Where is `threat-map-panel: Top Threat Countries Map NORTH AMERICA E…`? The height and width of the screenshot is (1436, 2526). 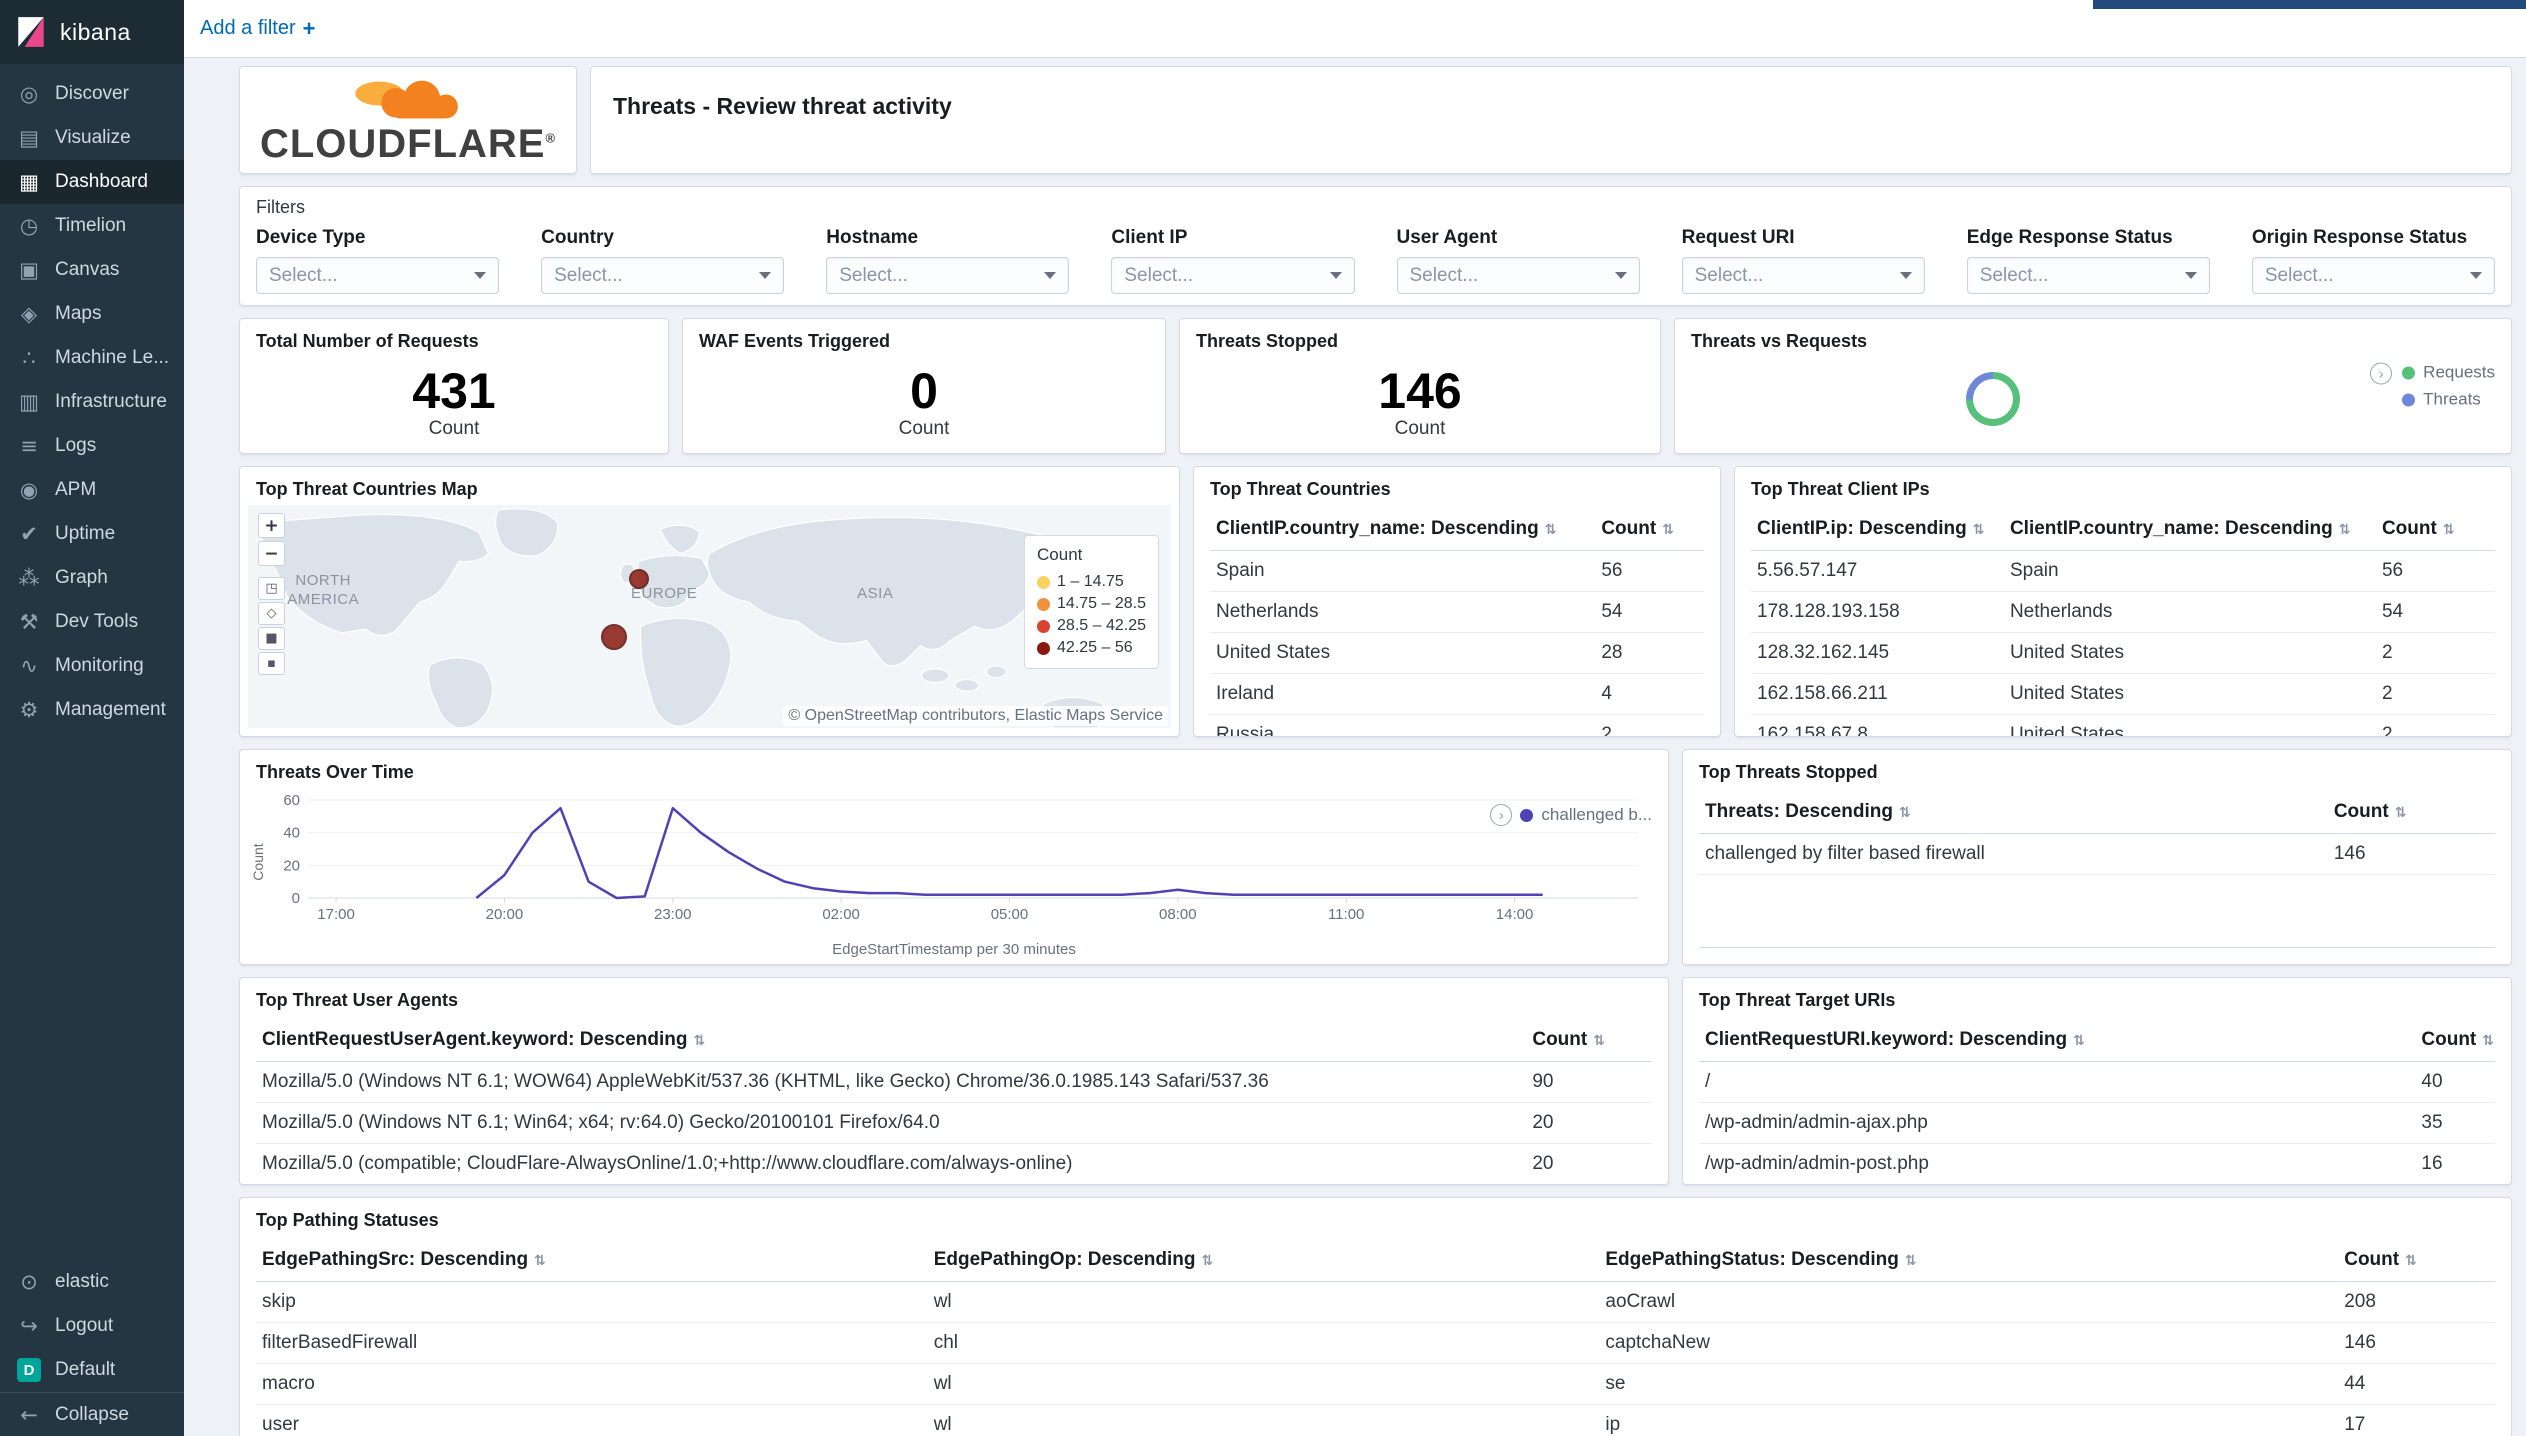 threat-map-panel: Top Threat Countries Map NORTH AMERICA E… is located at coordinates (709, 601).